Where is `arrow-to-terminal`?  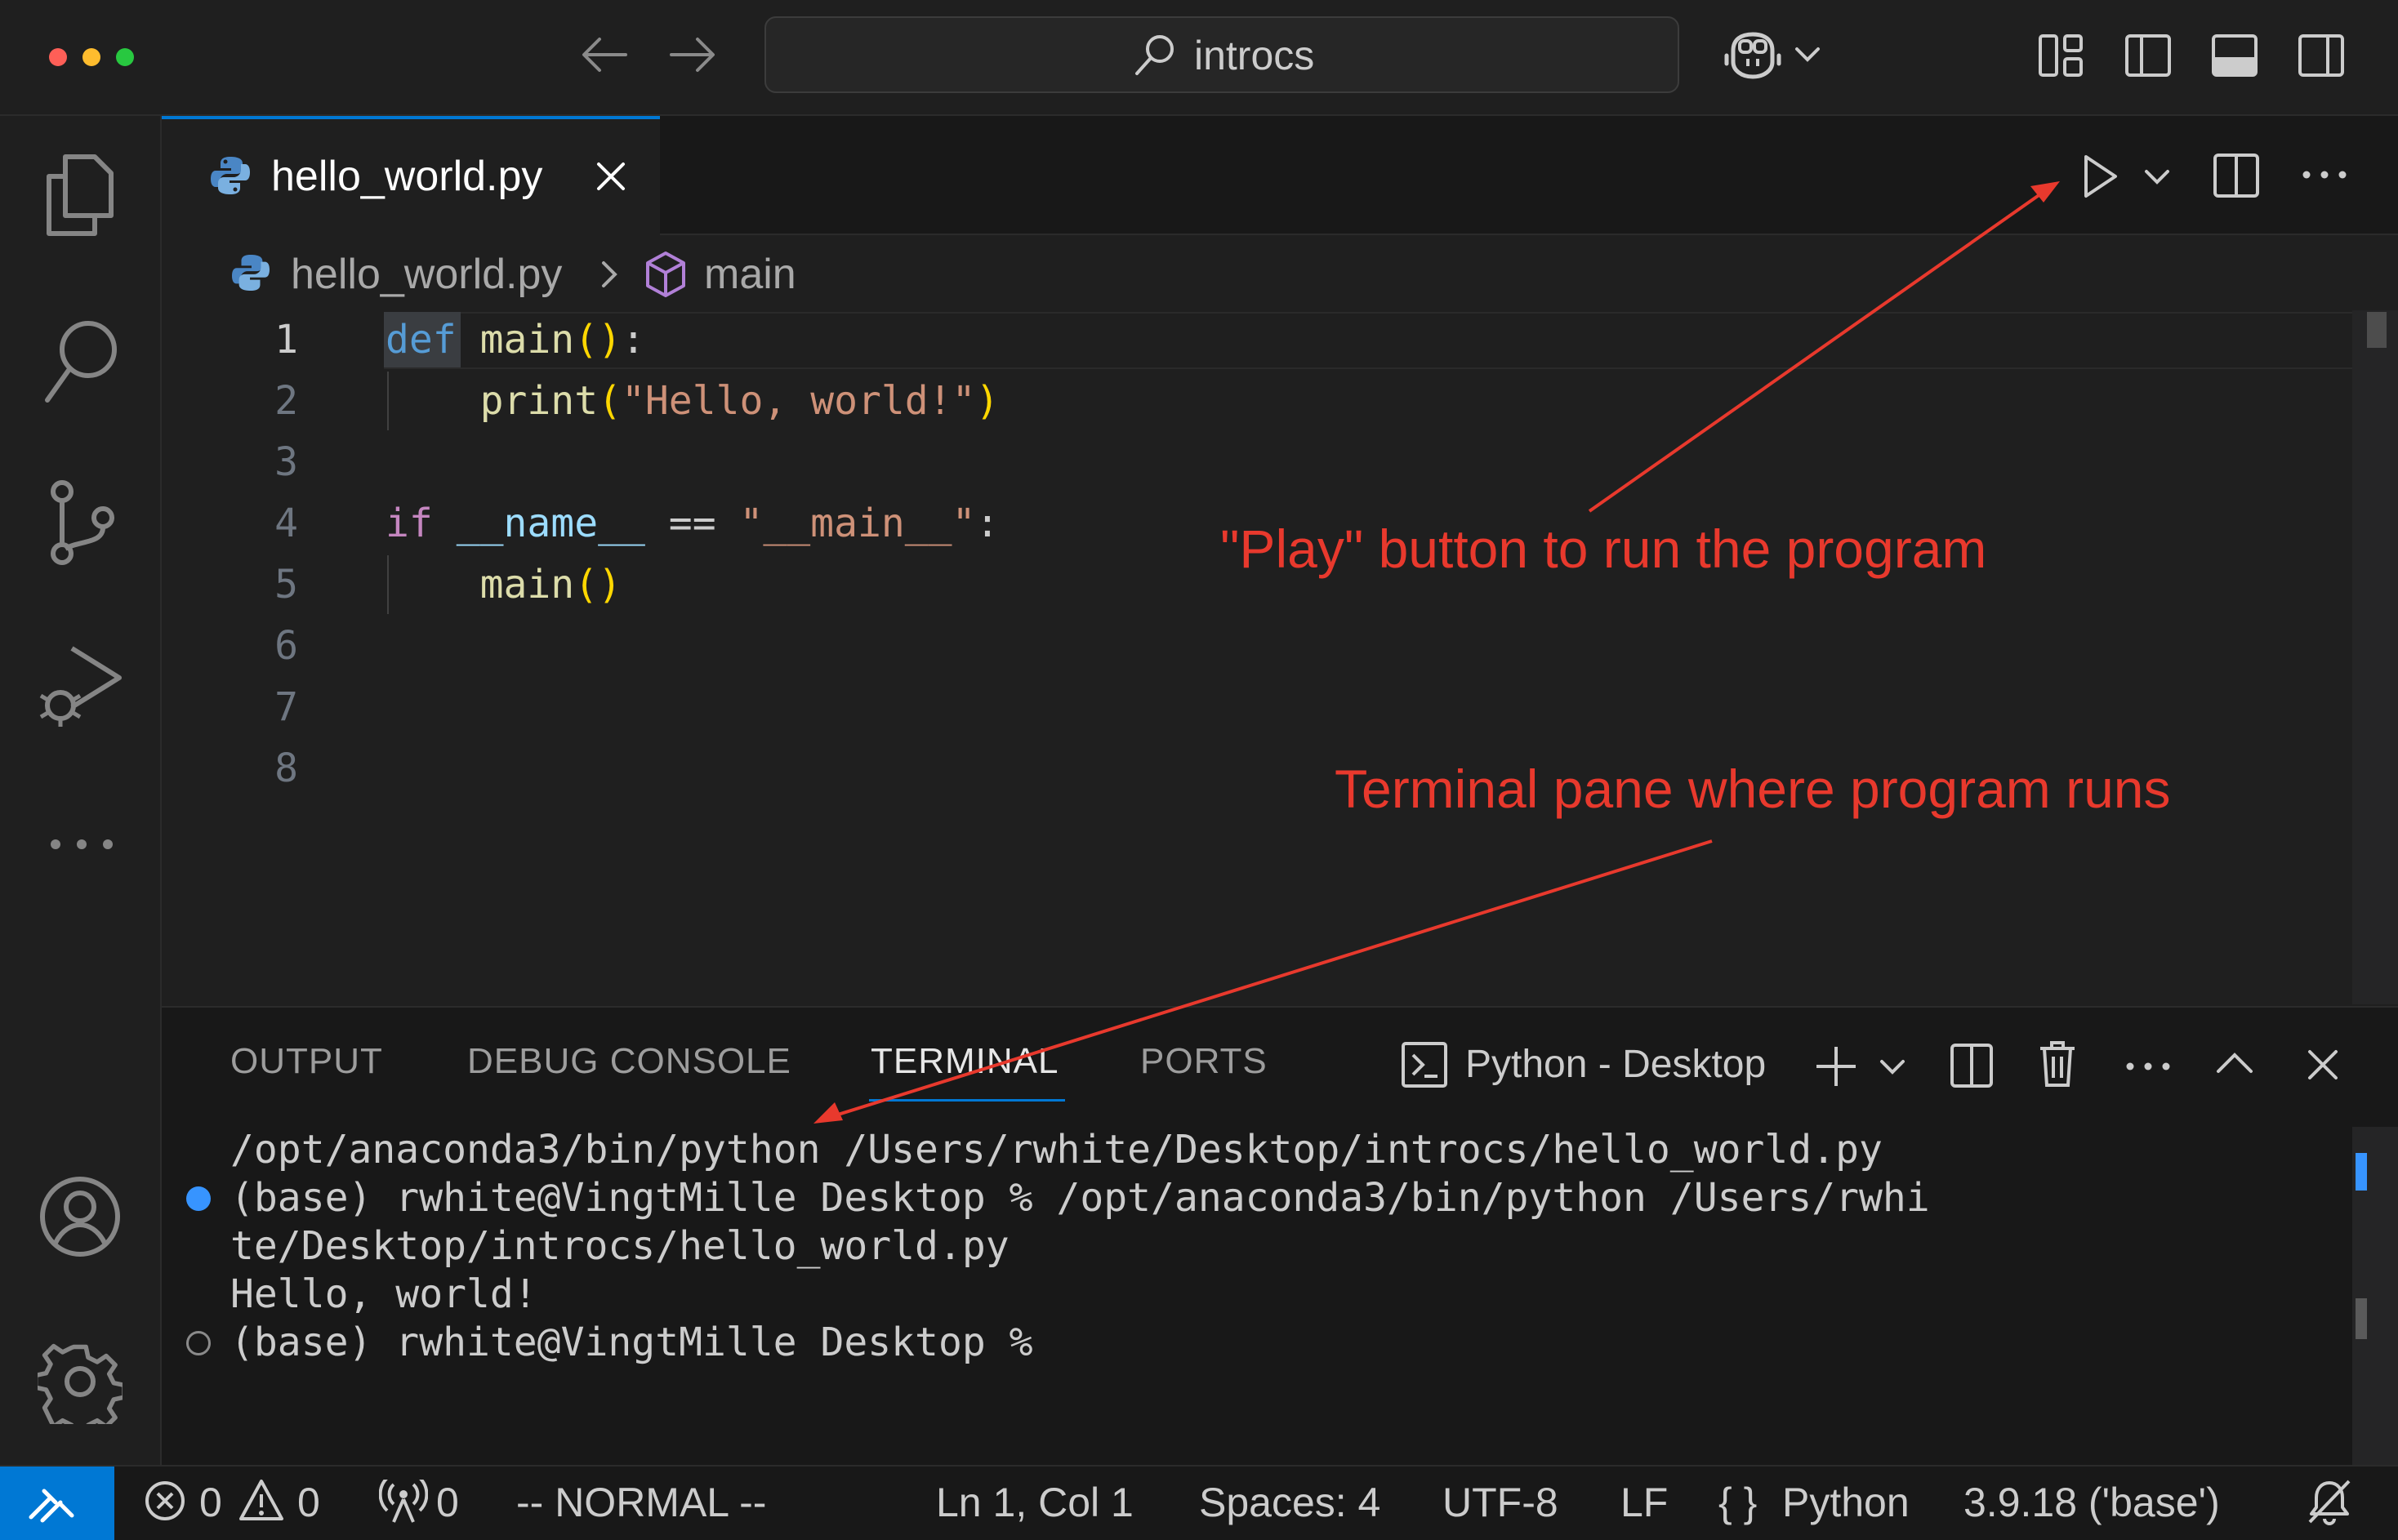 arrow-to-terminal is located at coordinates (1269, 979).